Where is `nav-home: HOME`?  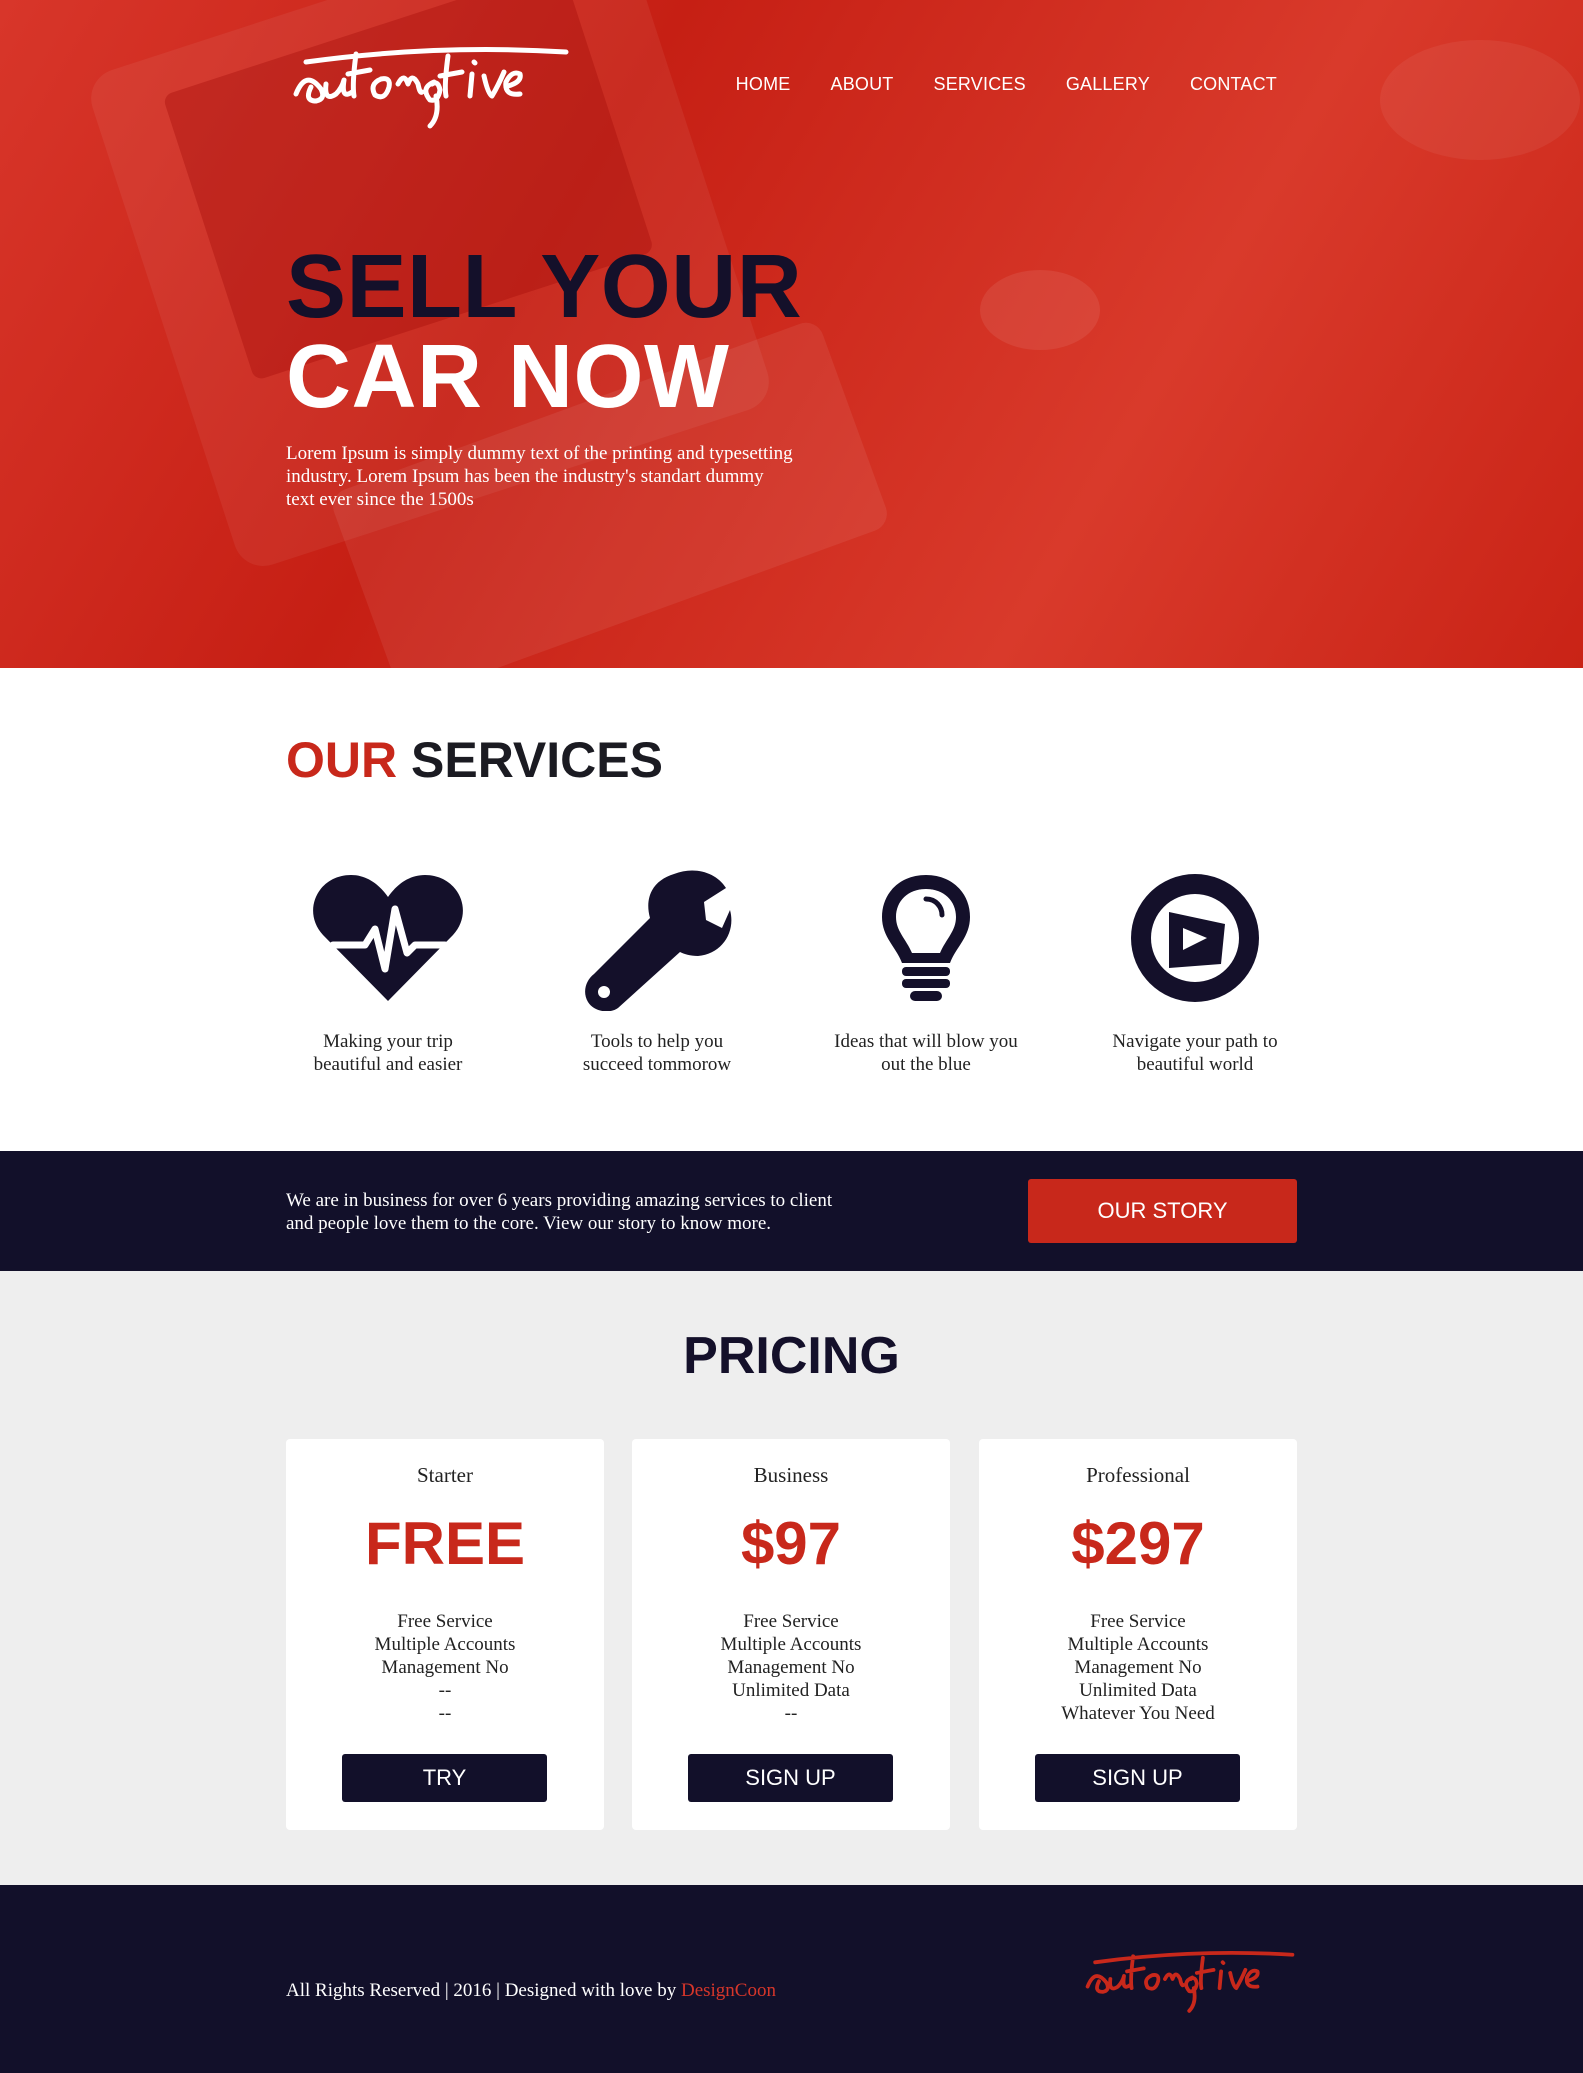 nav-home: HOME is located at coordinates (763, 84).